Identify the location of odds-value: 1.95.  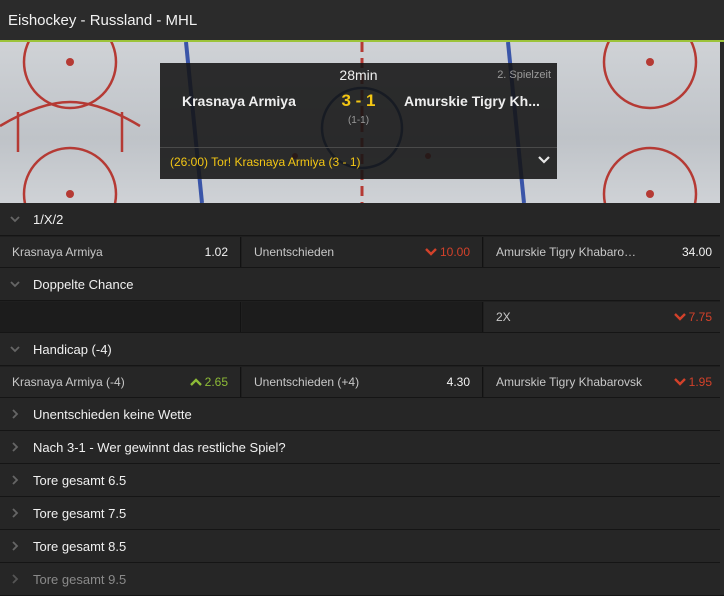
(692, 382).